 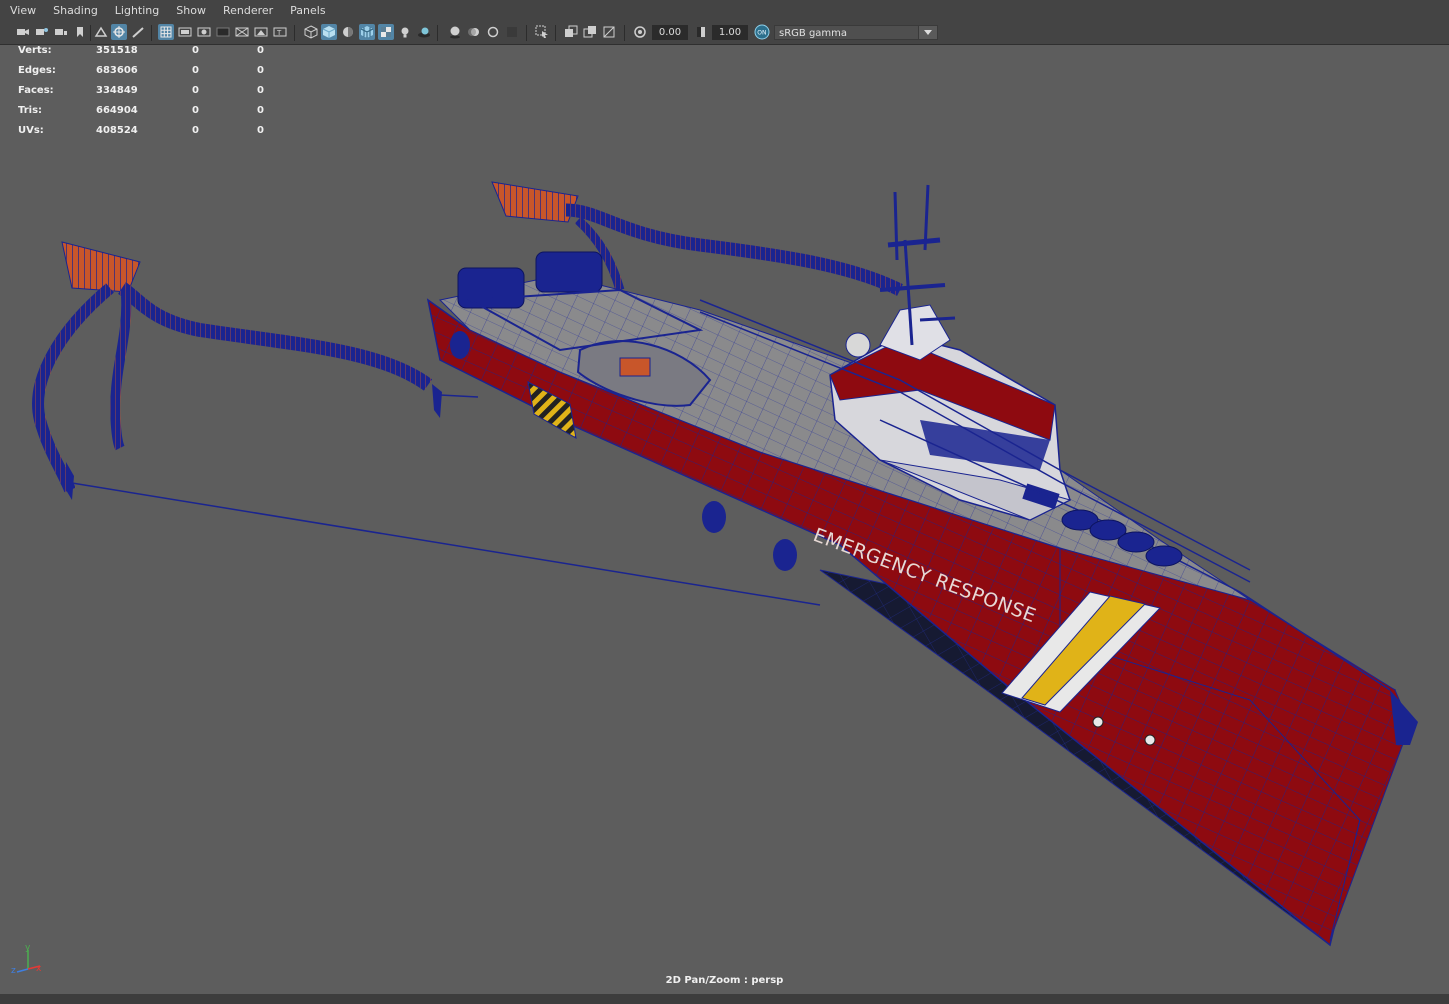 I want to click on lights-icon, so click(x=405, y=32).